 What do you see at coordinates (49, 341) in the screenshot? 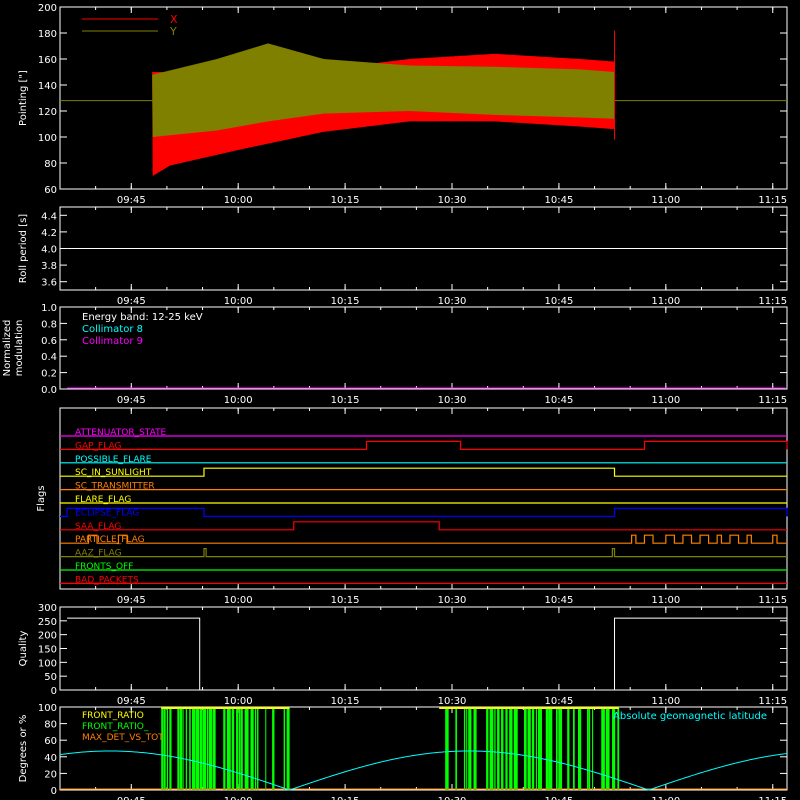
I see `y-tick-label: 0.6` at bounding box center [49, 341].